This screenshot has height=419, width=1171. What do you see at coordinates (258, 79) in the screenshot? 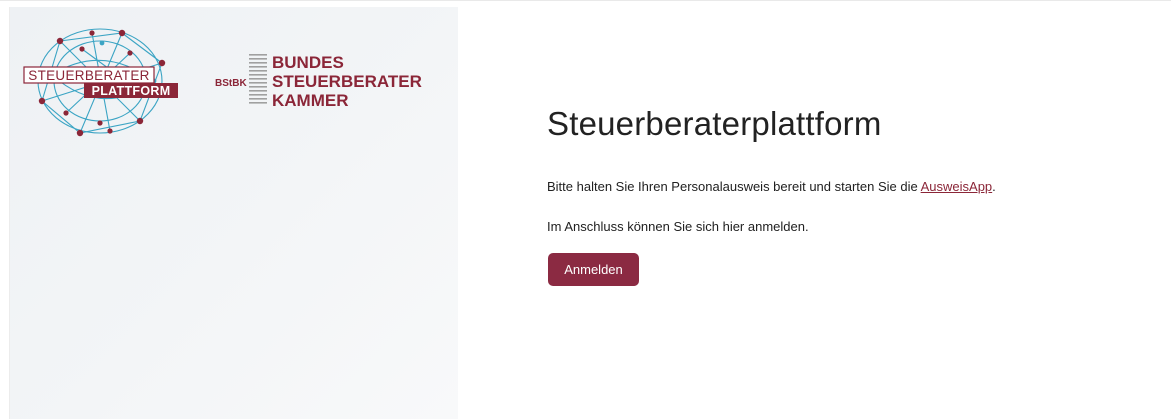
I see `bstbk-stripes-icon` at bounding box center [258, 79].